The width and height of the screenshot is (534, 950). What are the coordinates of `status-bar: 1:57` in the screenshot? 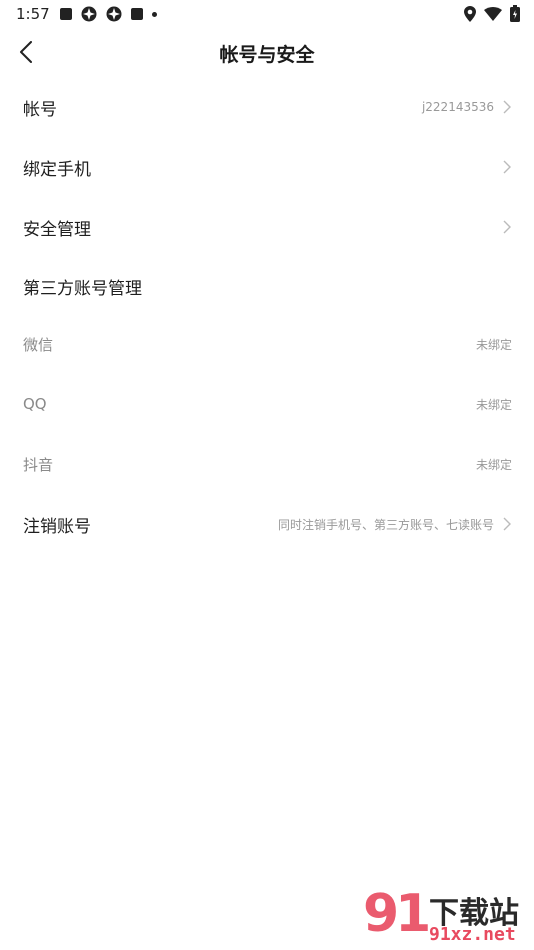 It's located at (267, 14).